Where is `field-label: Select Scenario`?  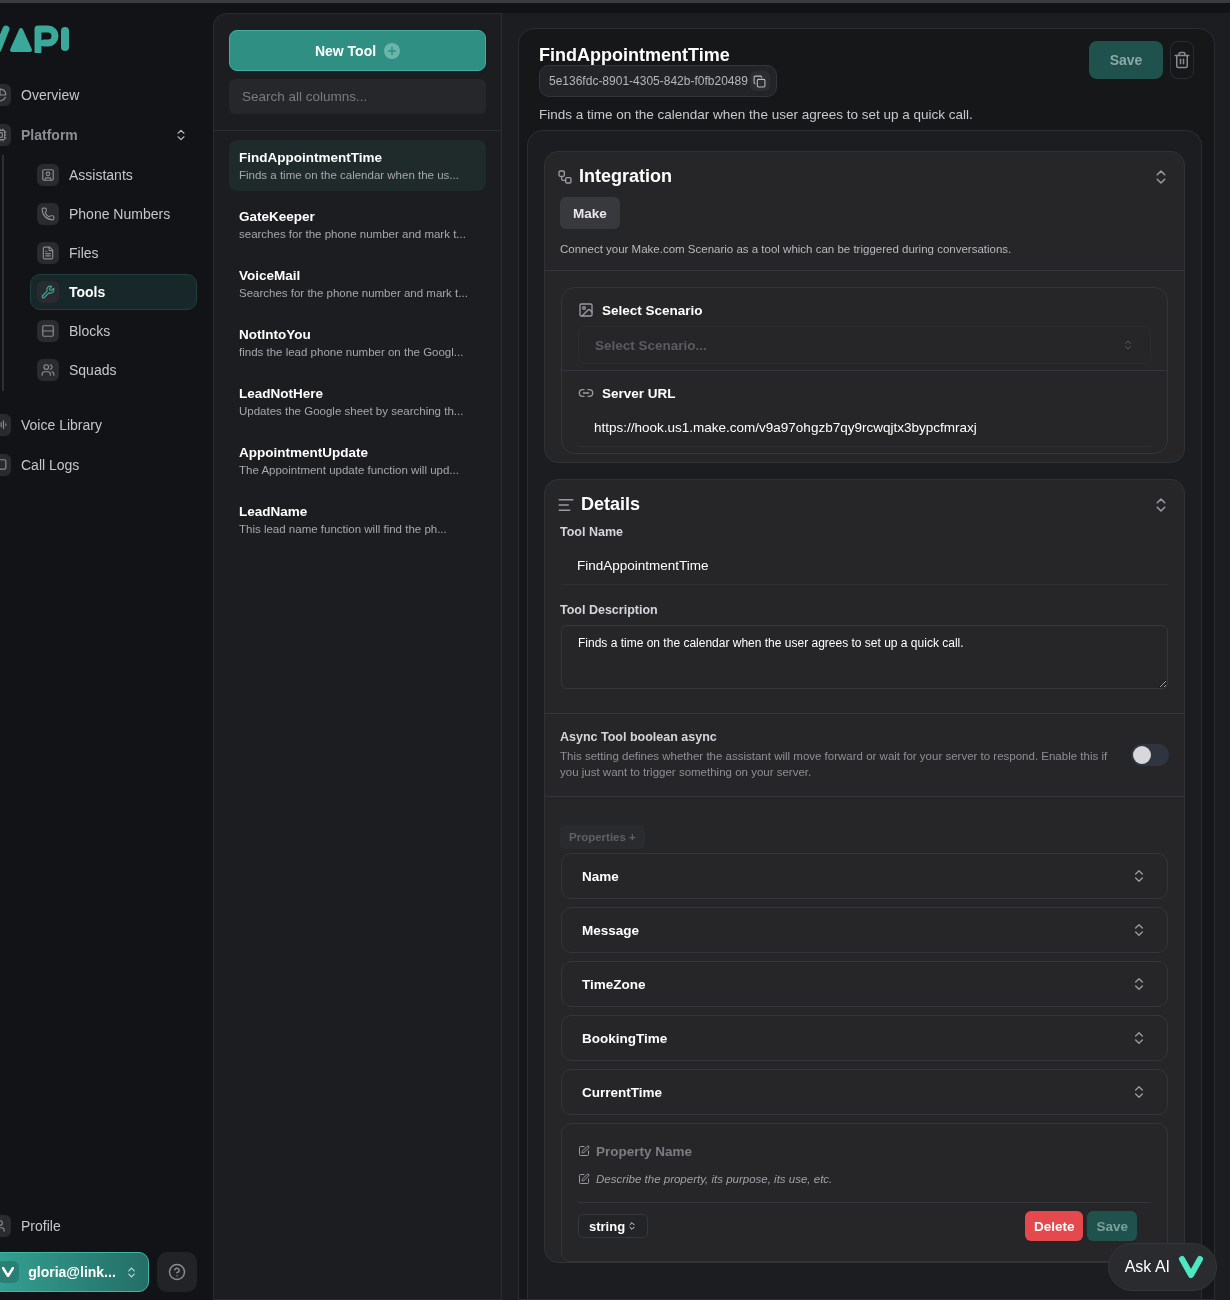 field-label: Select Scenario is located at coordinates (652, 310).